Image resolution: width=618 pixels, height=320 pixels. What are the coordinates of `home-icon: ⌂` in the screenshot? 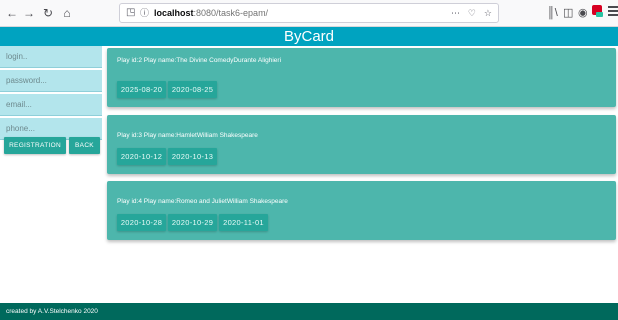 It's located at (67, 13).